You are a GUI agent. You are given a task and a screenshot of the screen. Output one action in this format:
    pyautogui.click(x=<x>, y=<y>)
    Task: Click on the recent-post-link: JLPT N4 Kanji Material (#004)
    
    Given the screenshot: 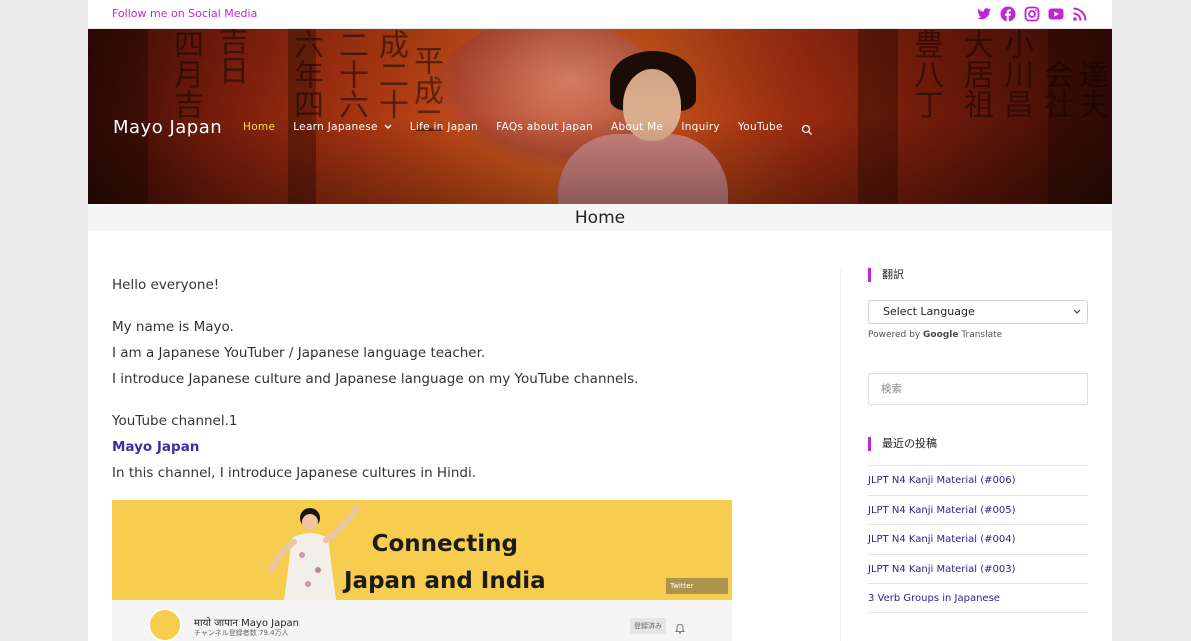 What is the action you would take?
    pyautogui.click(x=978, y=539)
    